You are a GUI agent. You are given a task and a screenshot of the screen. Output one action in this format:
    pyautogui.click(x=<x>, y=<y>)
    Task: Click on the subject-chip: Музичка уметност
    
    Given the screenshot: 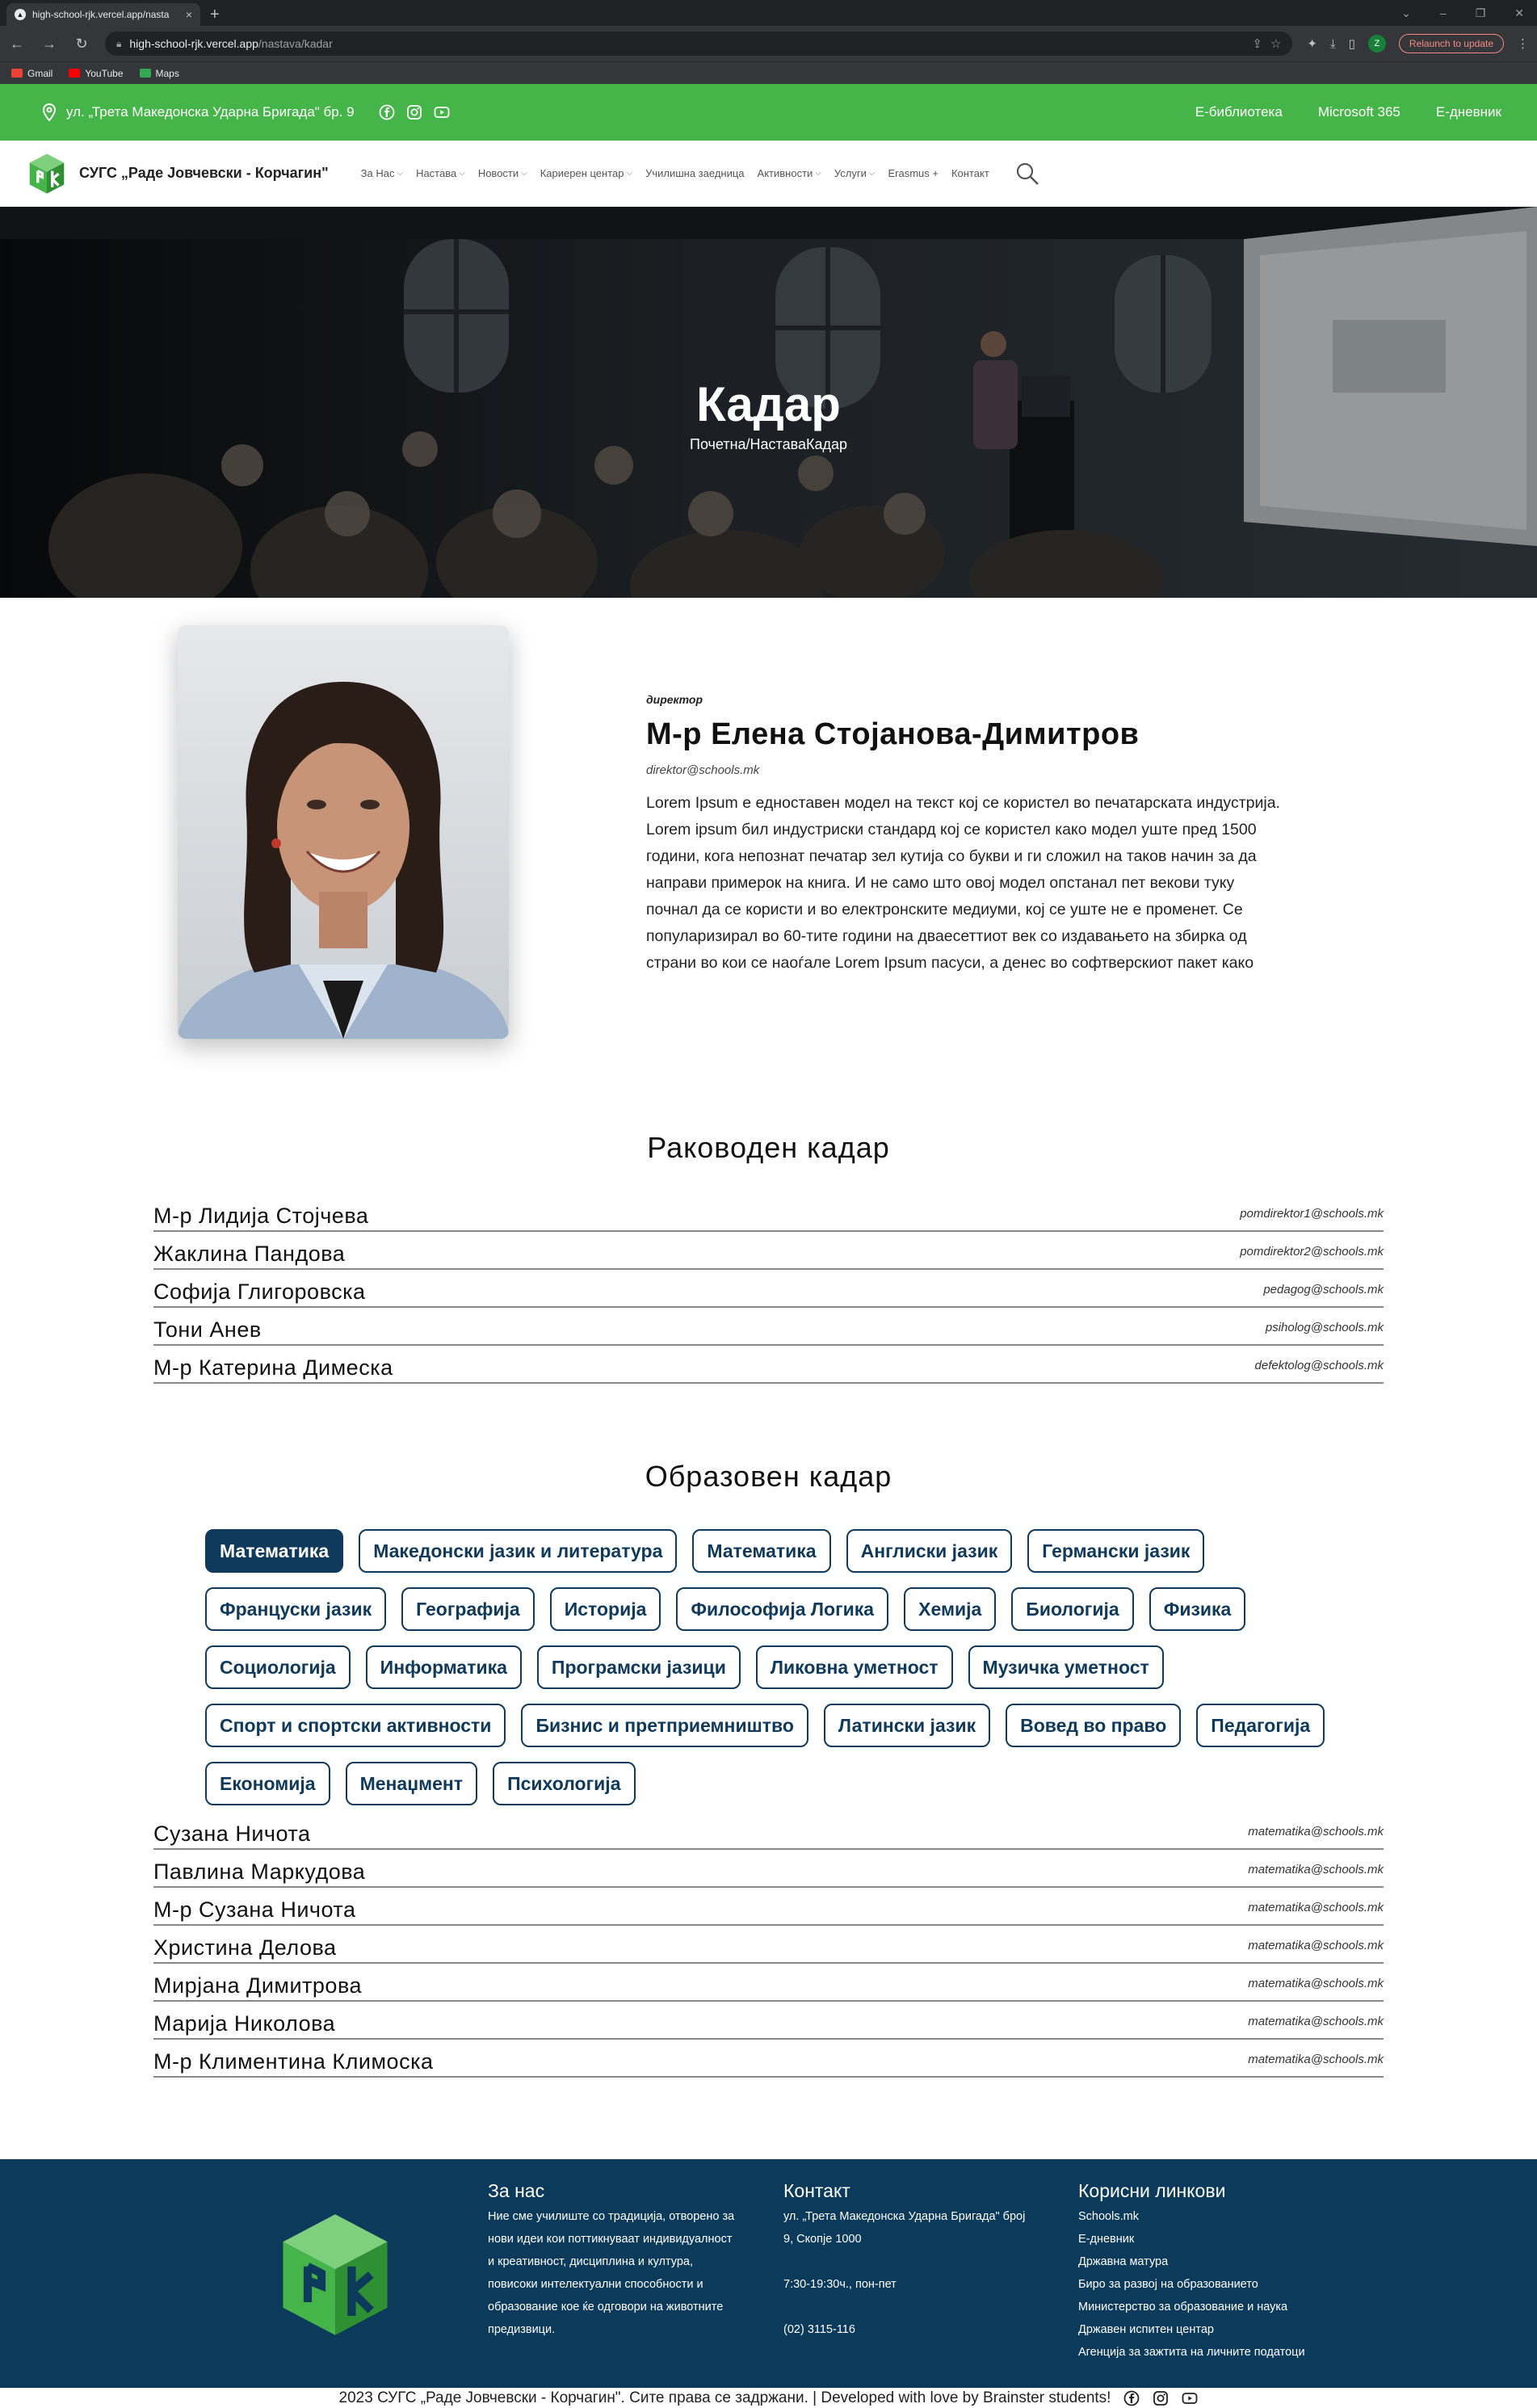 What is the action you would take?
    pyautogui.click(x=1066, y=1667)
    